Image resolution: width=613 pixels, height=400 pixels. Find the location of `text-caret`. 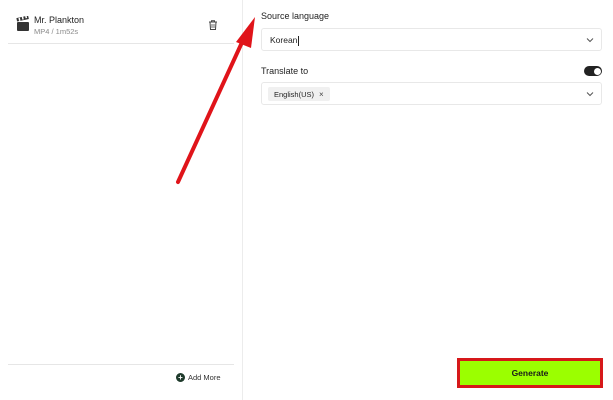

text-caret is located at coordinates (299, 40).